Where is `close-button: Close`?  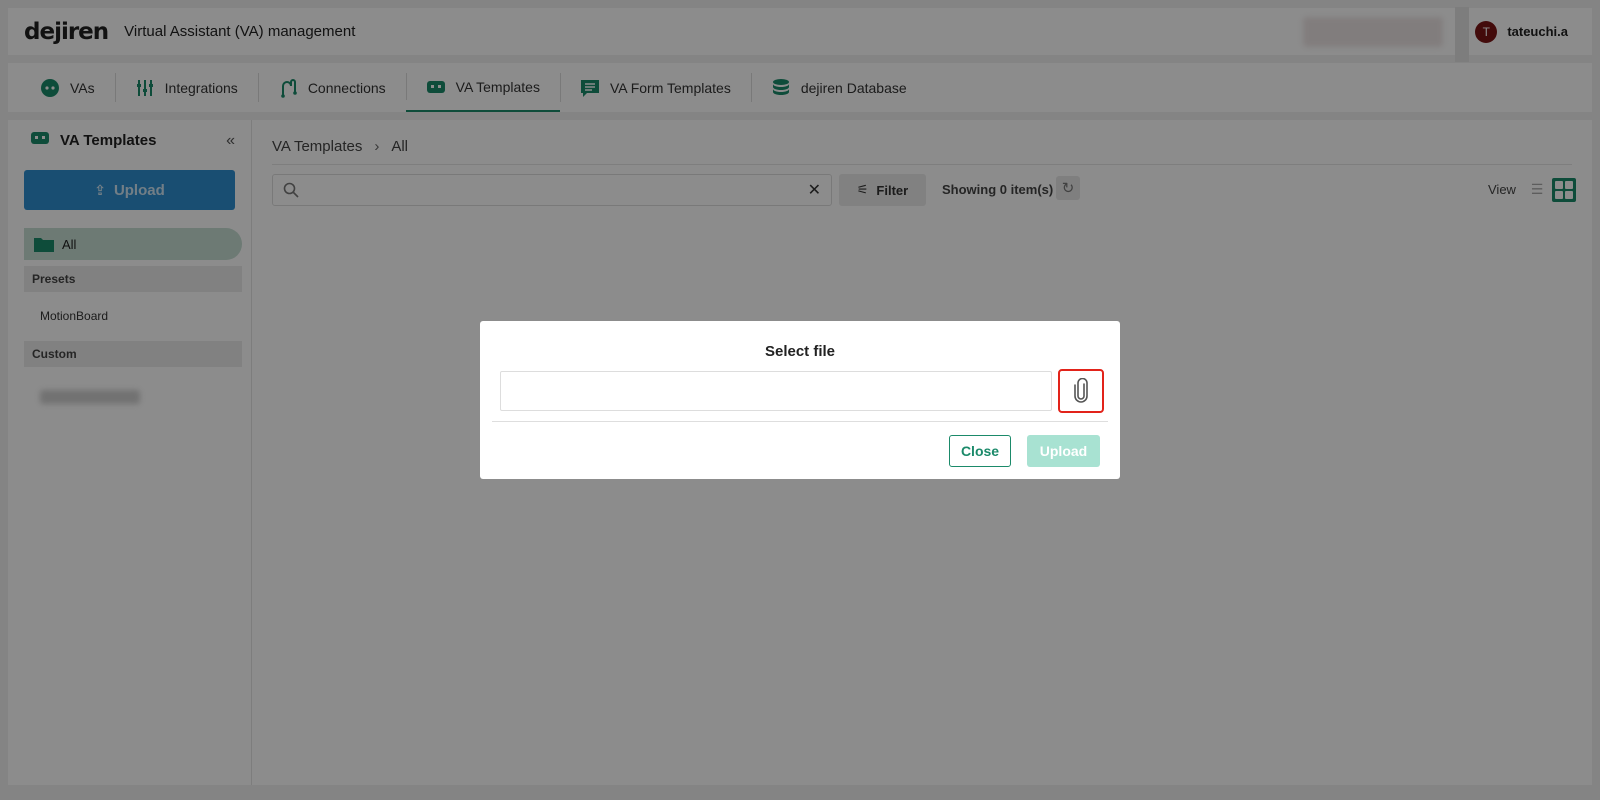 close-button: Close is located at coordinates (980, 451).